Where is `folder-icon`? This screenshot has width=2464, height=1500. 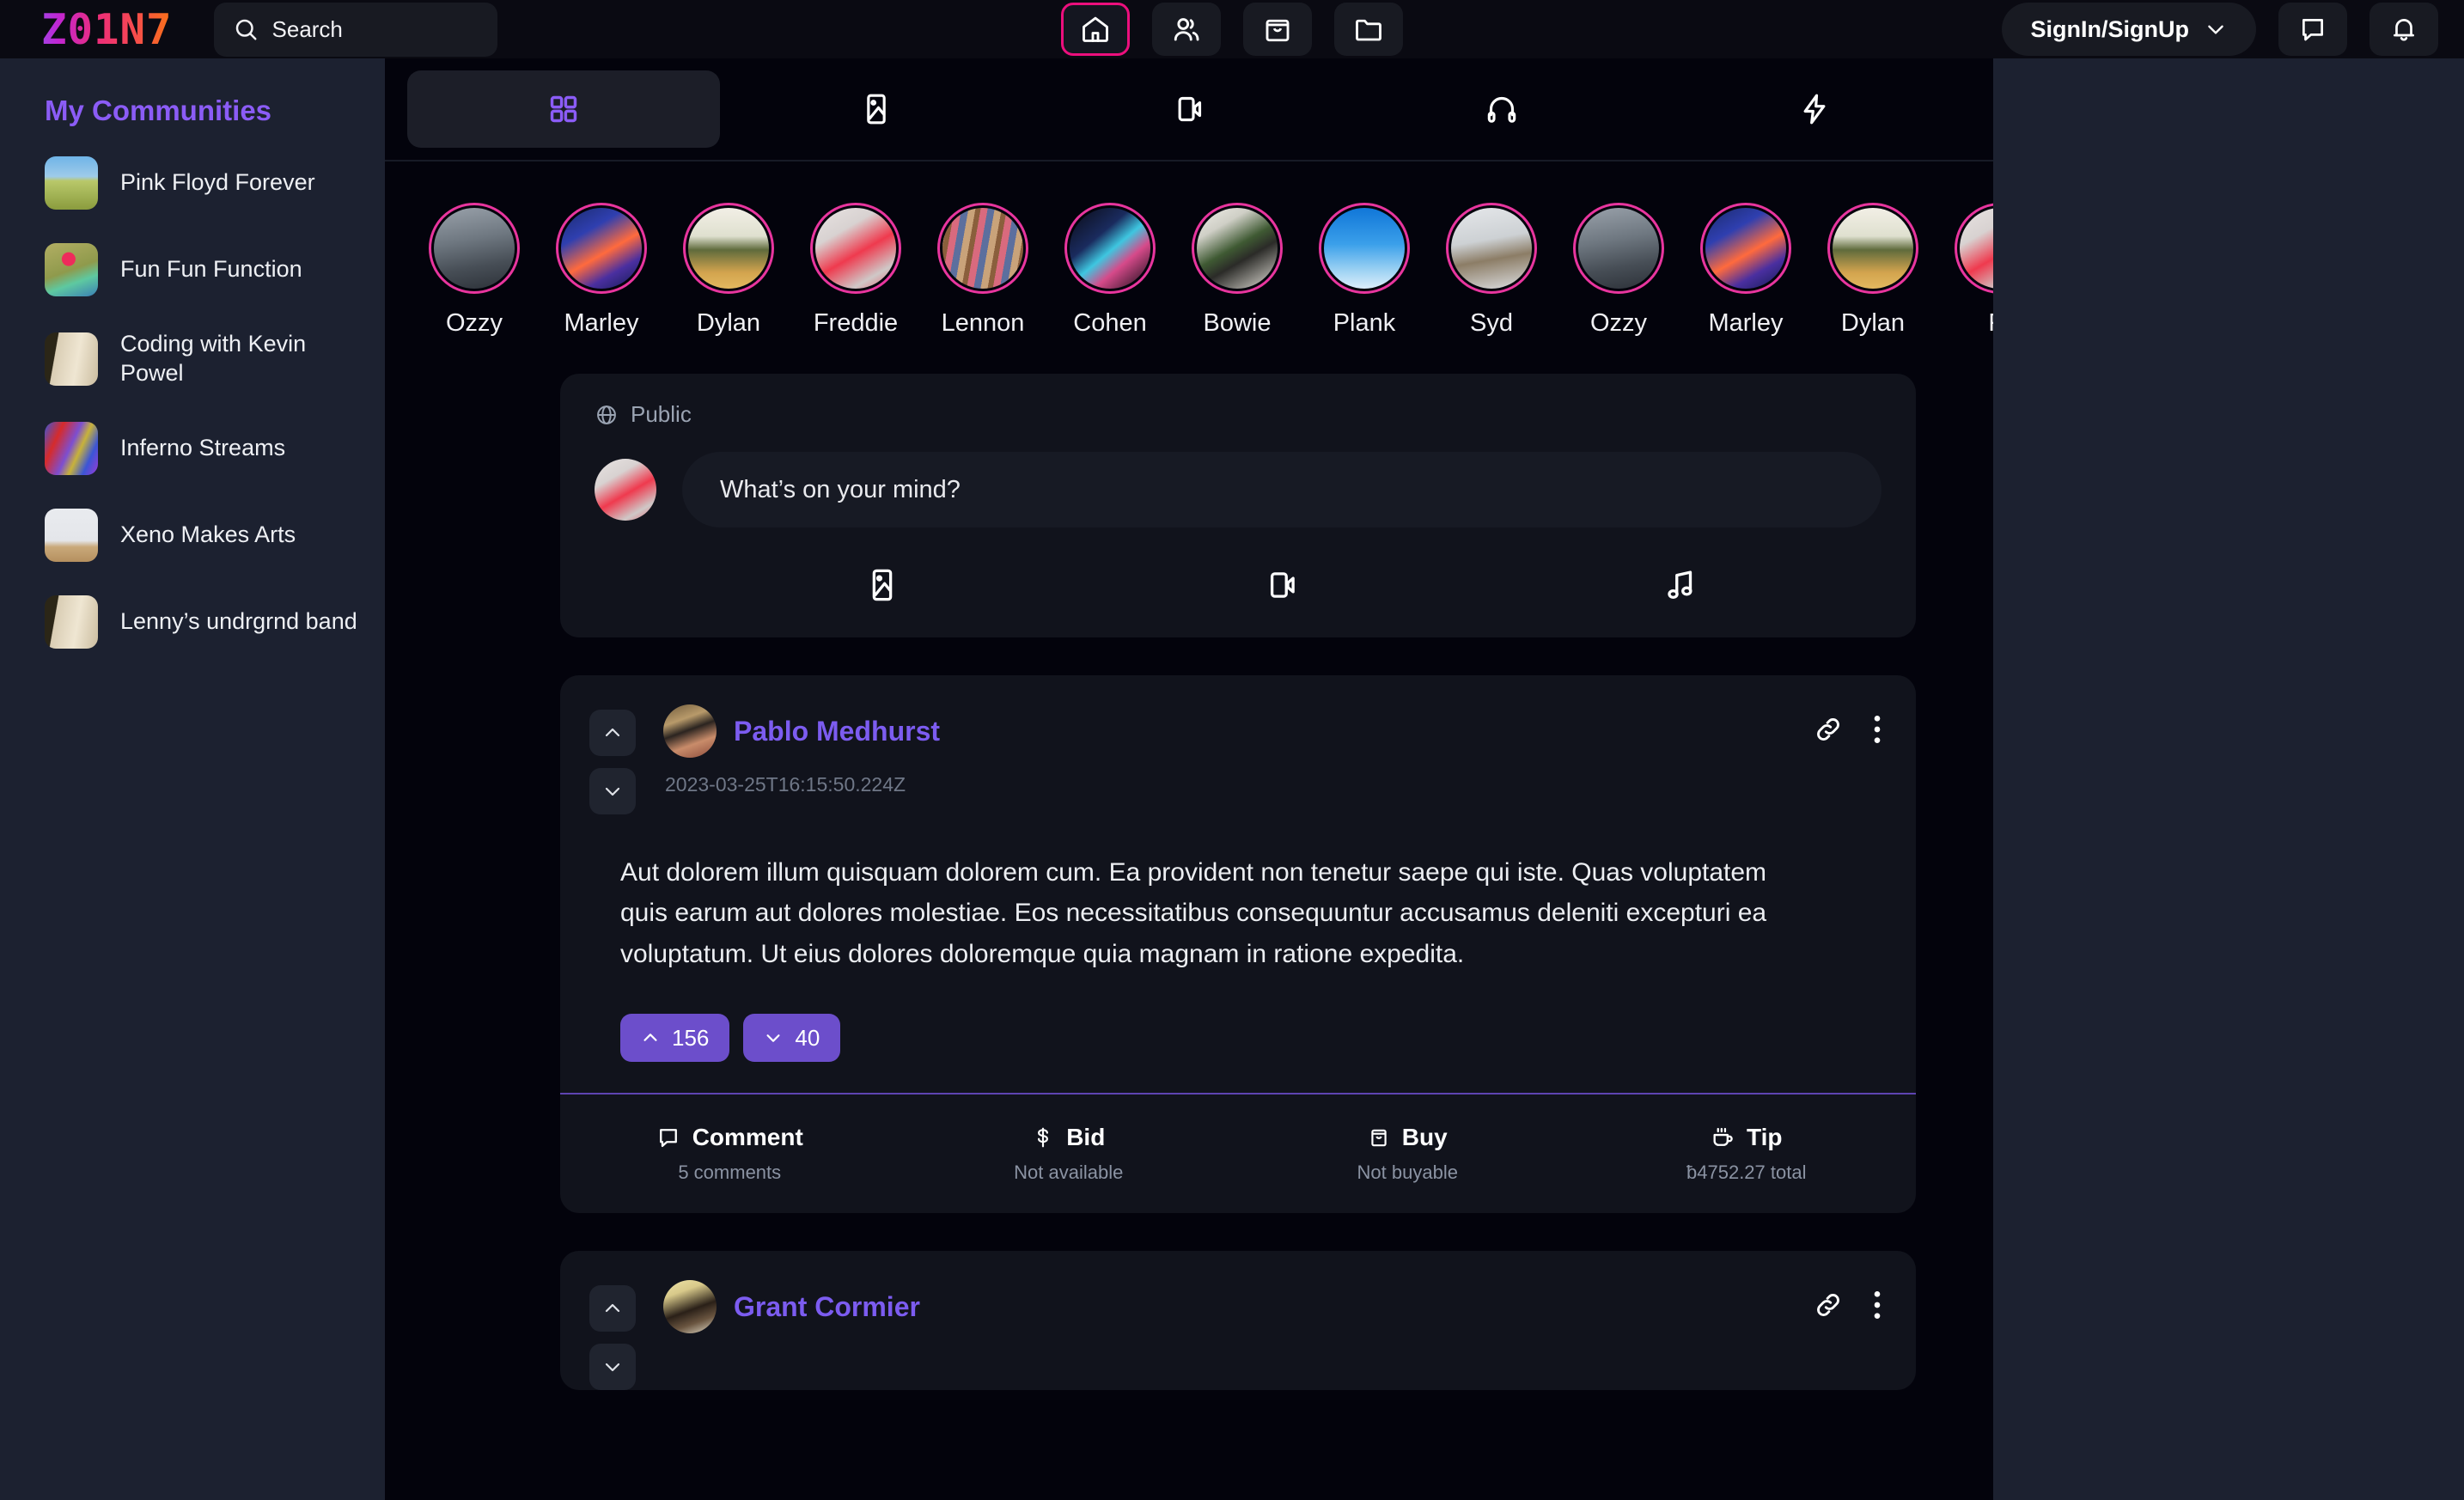 folder-icon is located at coordinates (1368, 29).